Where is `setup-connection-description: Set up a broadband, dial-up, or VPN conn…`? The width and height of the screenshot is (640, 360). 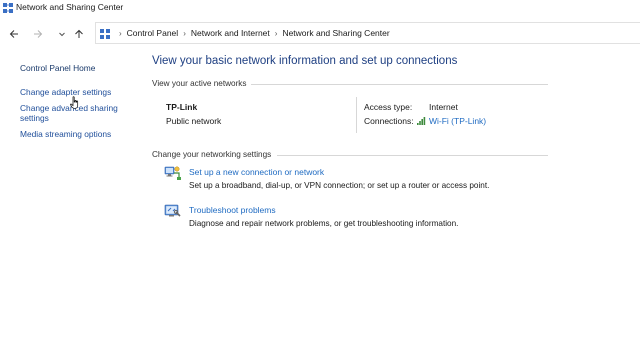
setup-connection-description: Set up a broadband, dial-up, or VPN conn… is located at coordinates (339, 185).